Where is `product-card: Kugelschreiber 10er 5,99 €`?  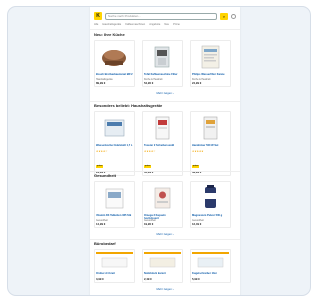
product-card: Kugelschreiber 10er 5,99 € is located at coordinates (210, 266).